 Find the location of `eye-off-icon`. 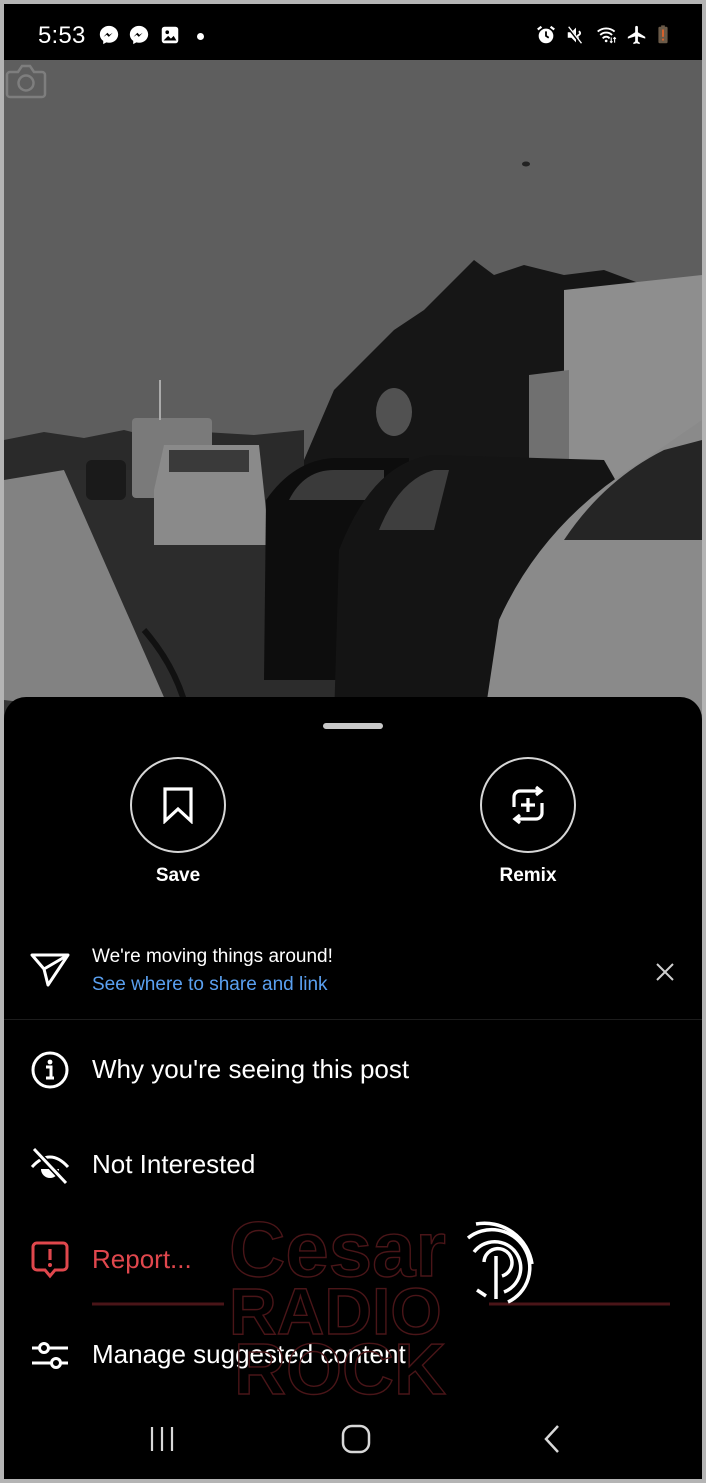

eye-off-icon is located at coordinates (50, 1166).